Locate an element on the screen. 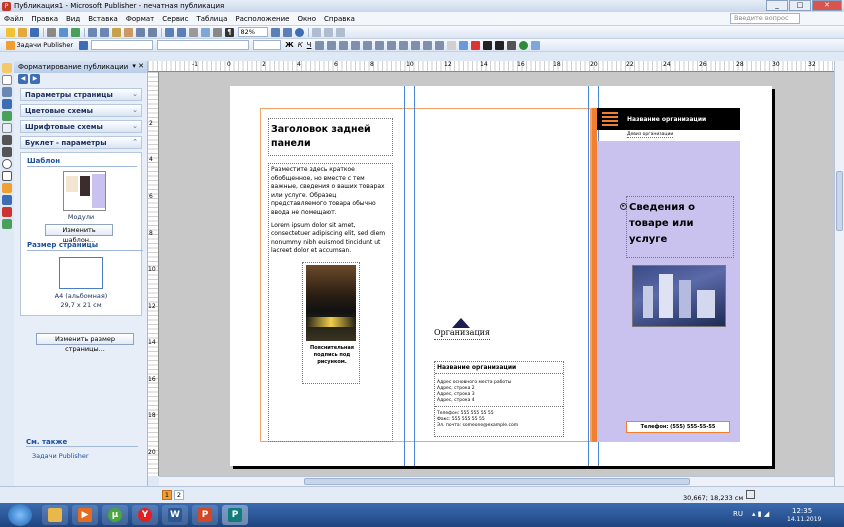 This screenshot has width=844, height=527. template-thumbnail is located at coordinates (84, 191).